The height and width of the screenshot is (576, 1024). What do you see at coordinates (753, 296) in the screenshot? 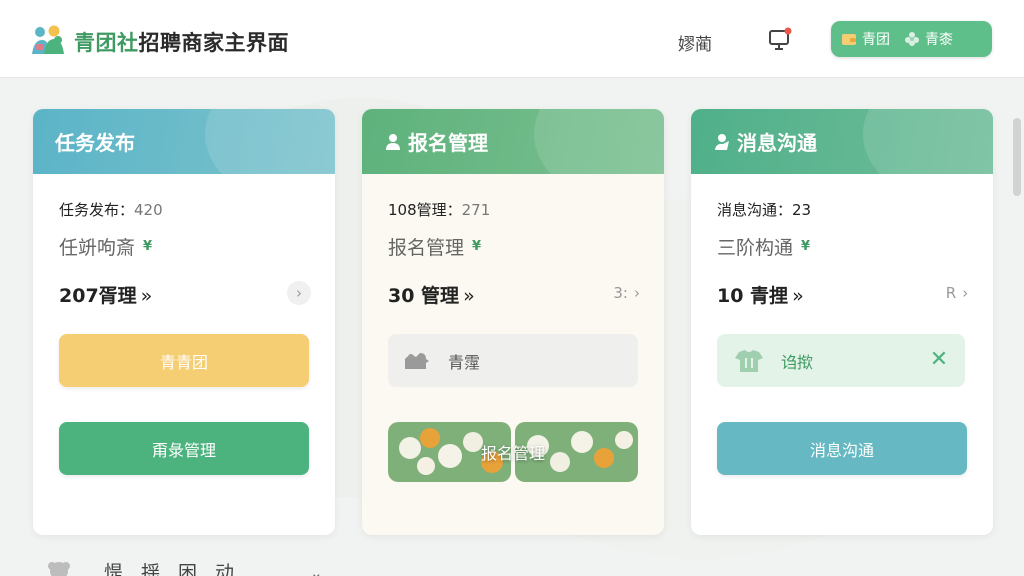
I see `message-count-text: 10 青捚` at bounding box center [753, 296].